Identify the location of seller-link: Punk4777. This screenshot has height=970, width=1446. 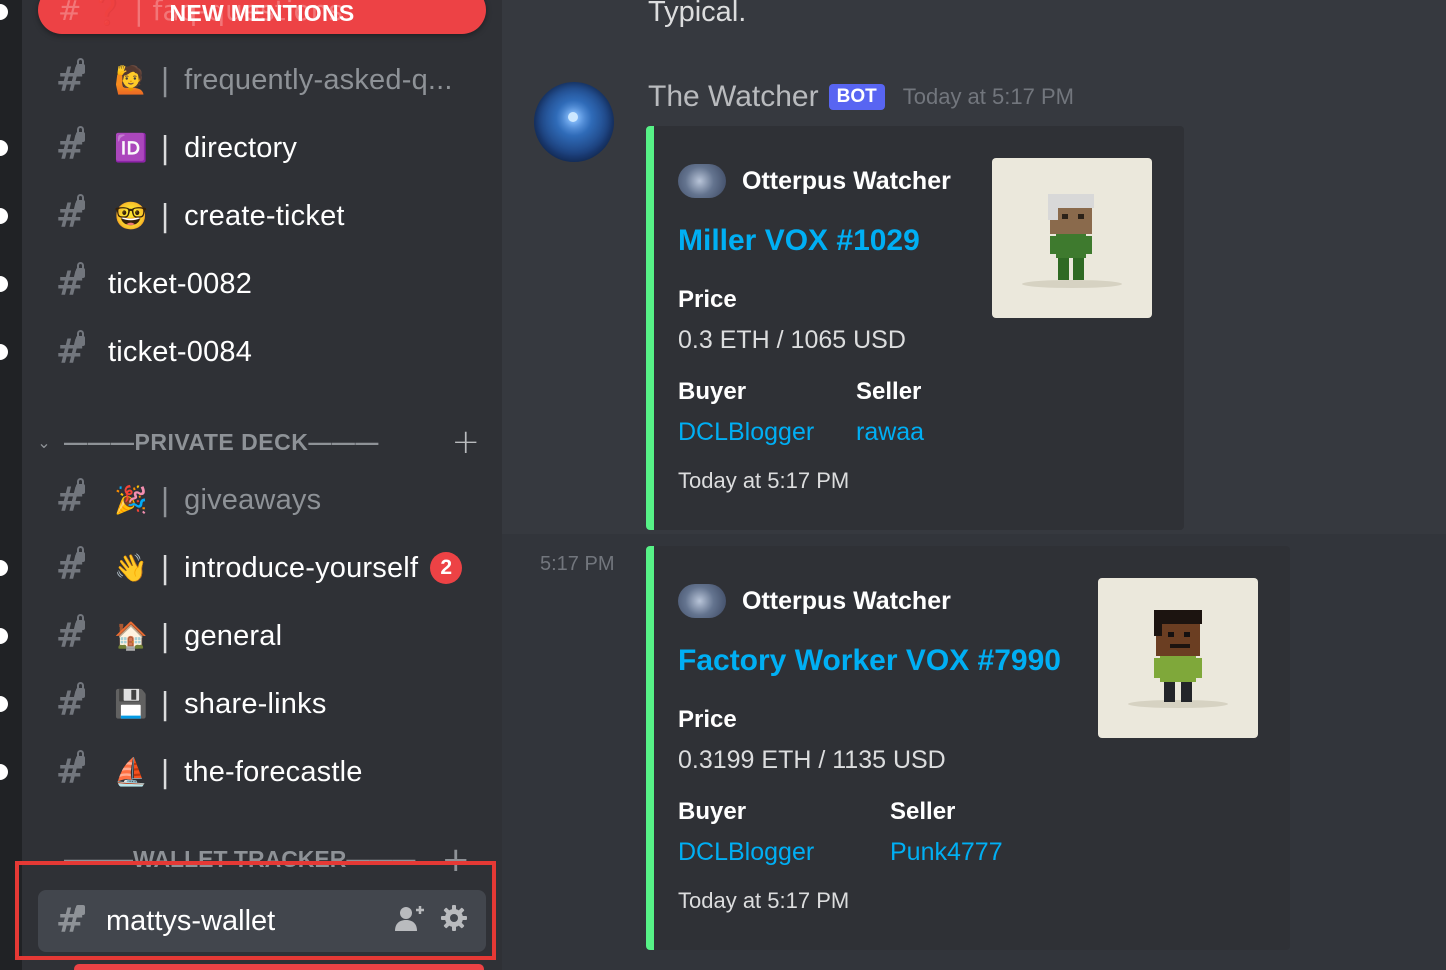
(946, 852).